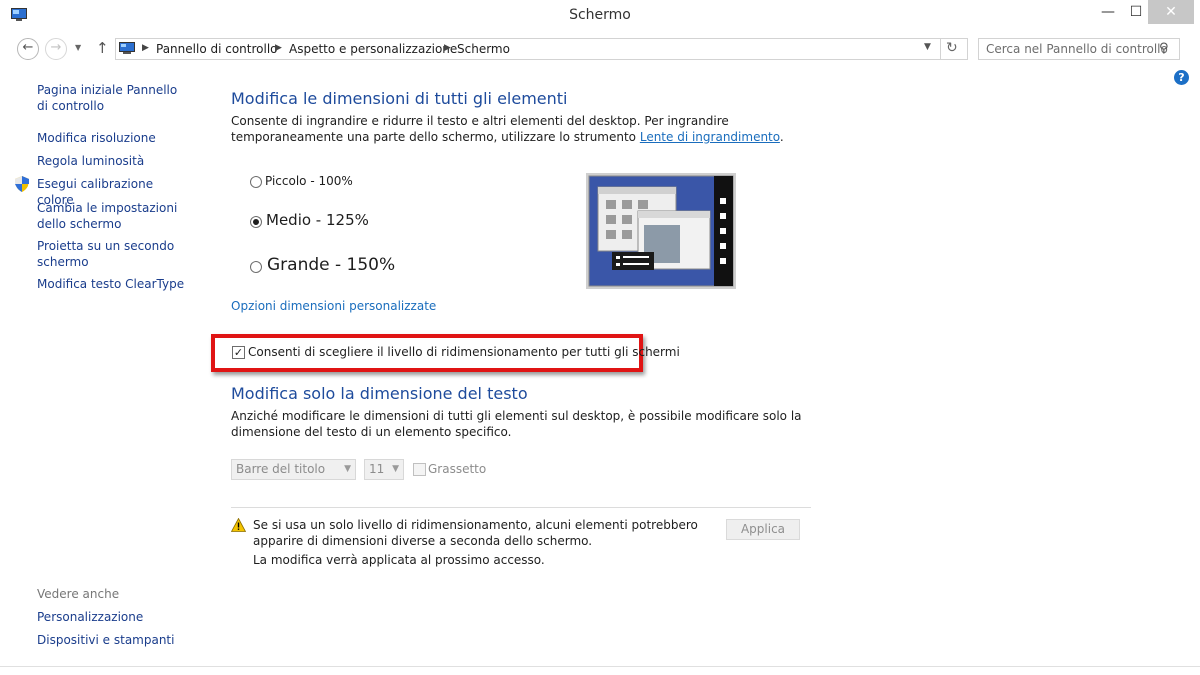  I want to click on back-button: ←, so click(28, 49).